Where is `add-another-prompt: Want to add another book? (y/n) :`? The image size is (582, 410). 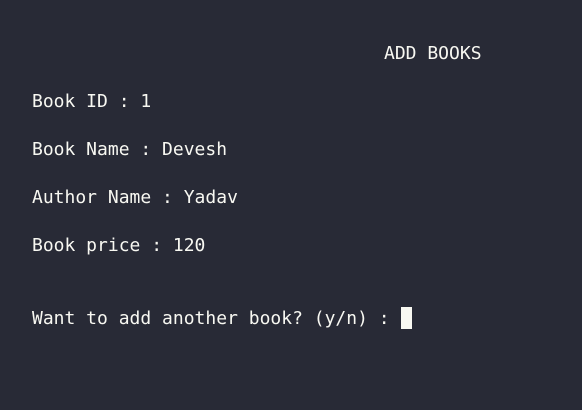
add-another-prompt: Want to add another book? (y/n) : is located at coordinates (222, 318).